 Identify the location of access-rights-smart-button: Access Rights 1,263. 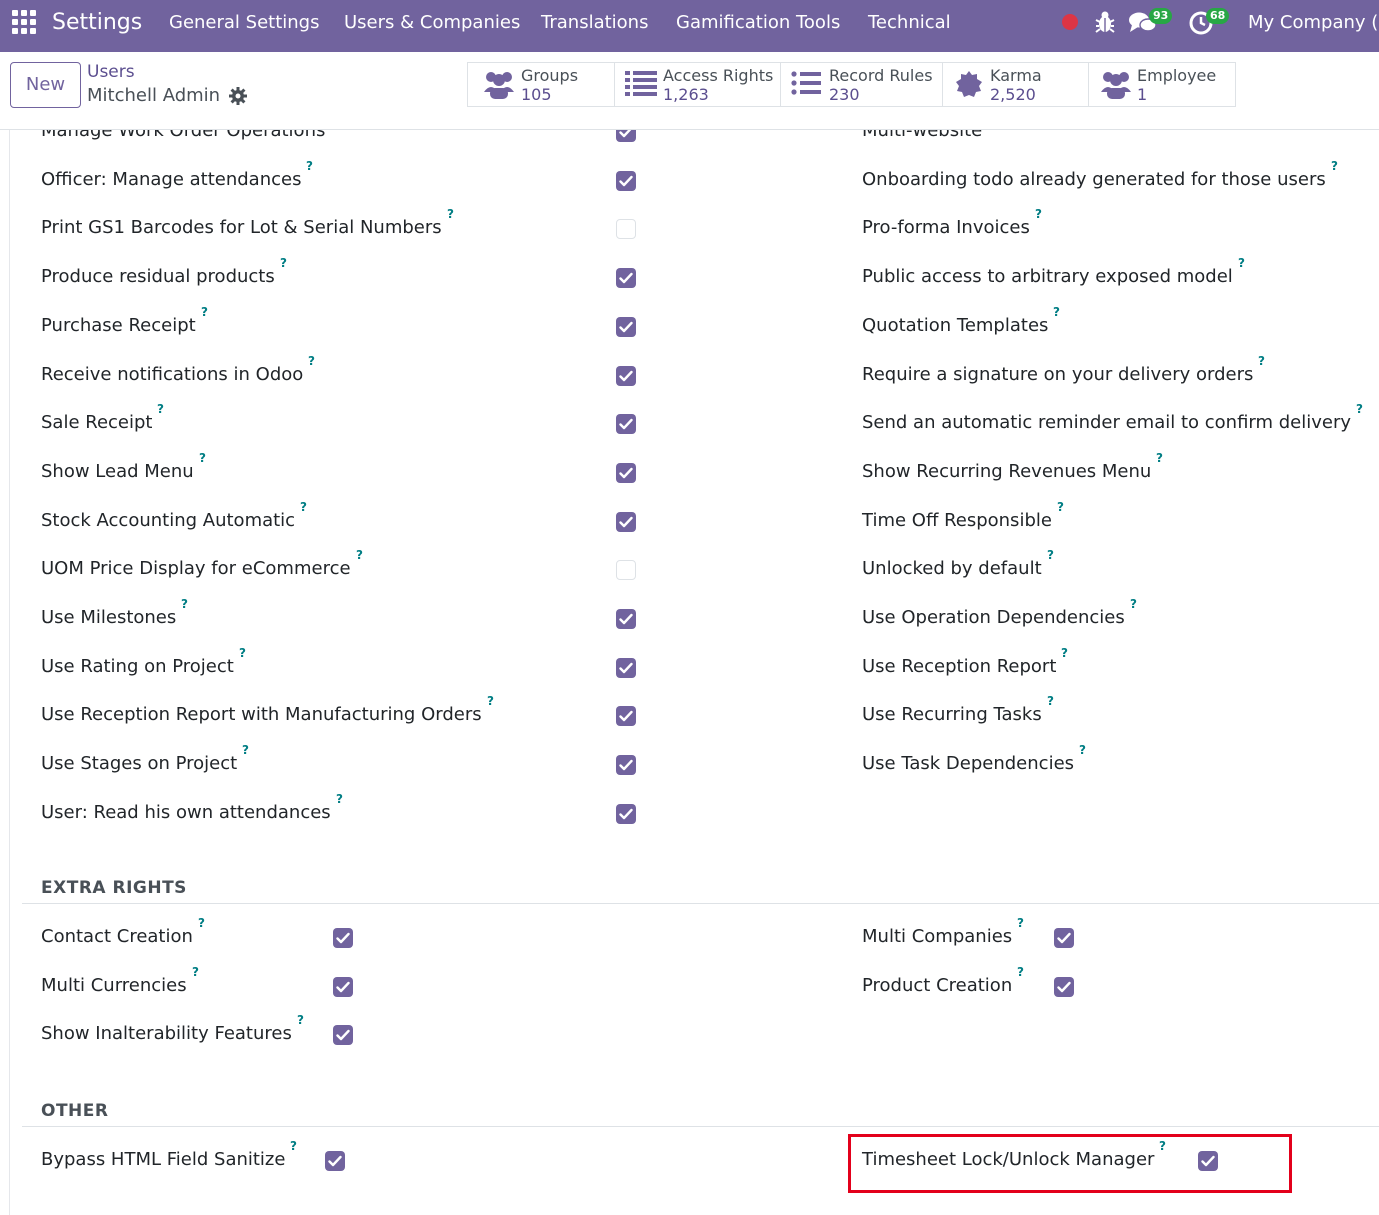
(698, 84).